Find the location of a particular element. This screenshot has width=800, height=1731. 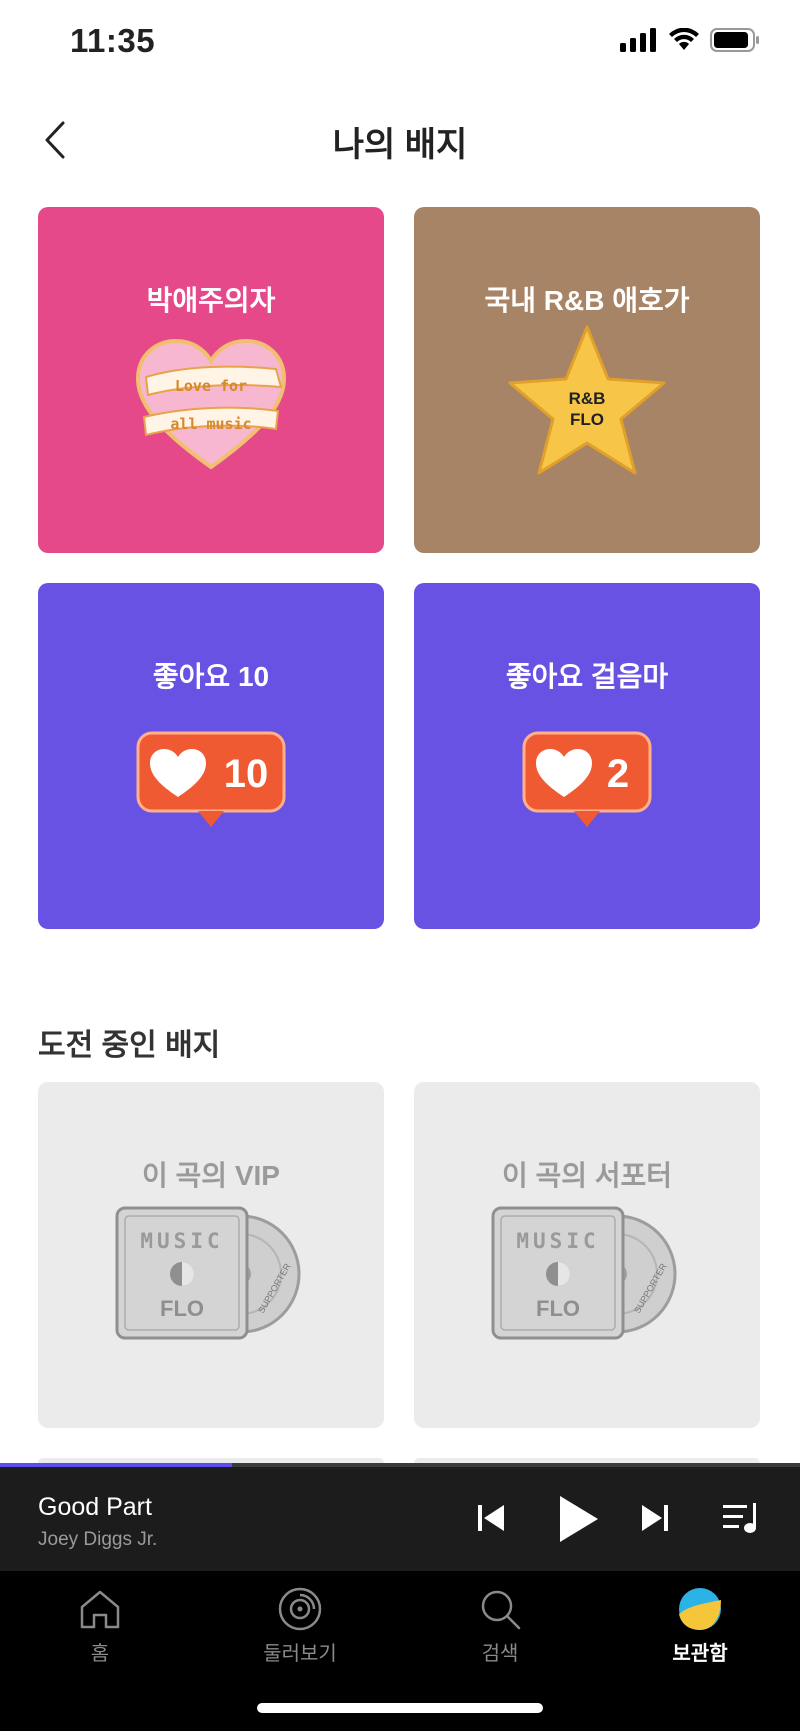

heart-pin-icon: Love for all music is located at coordinates (211, 404).